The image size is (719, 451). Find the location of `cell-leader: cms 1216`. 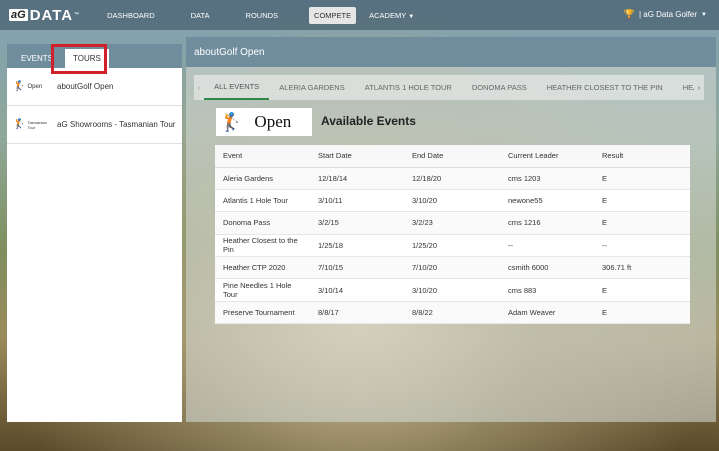

cell-leader: cms 1216 is located at coordinates (547, 223).